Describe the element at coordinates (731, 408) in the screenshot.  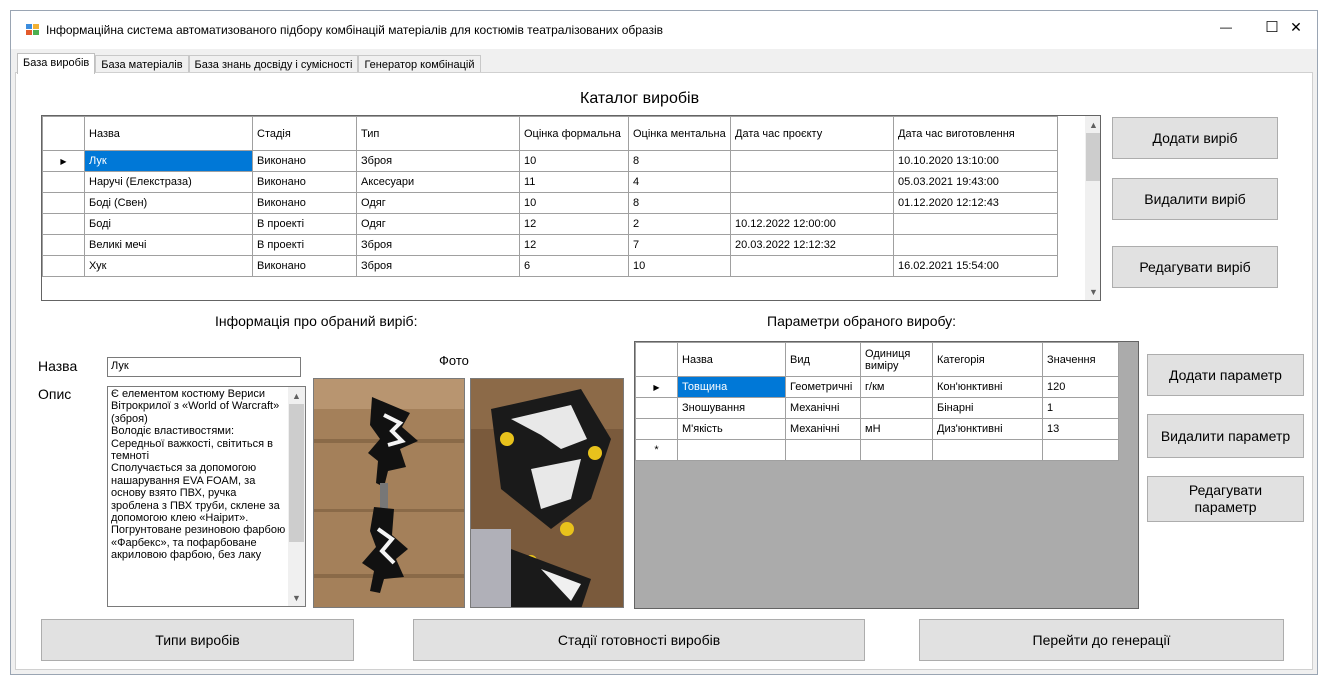
I see `table-cell: Зношування` at that location.